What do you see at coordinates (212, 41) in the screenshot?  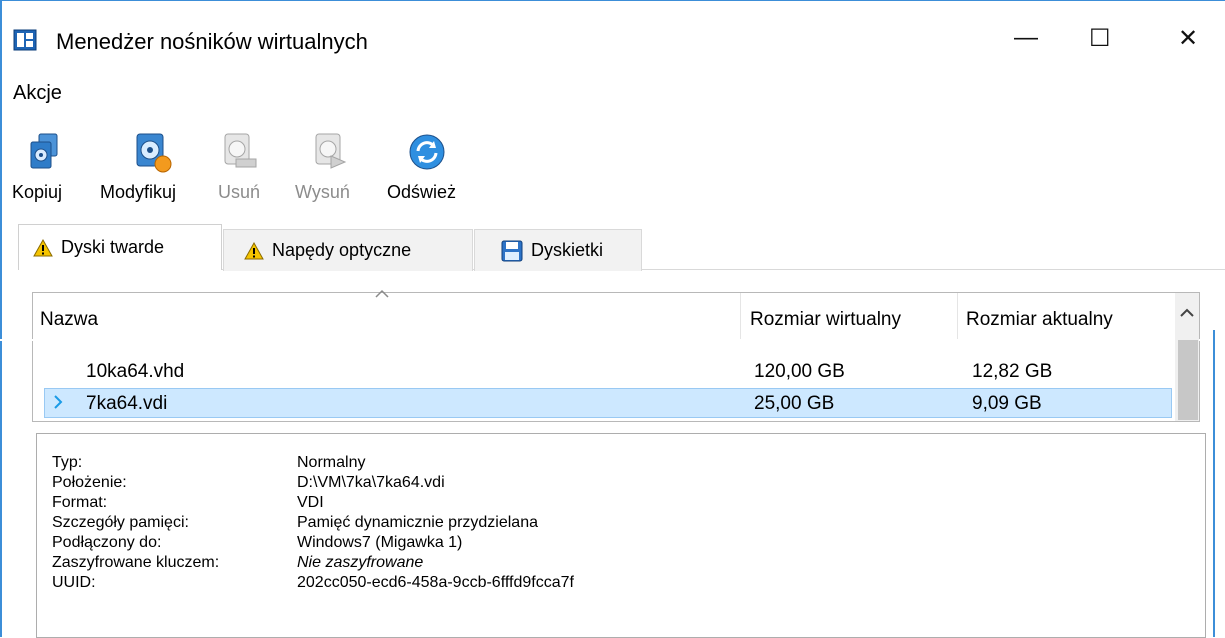 I see `window-title: Menedżer nośników wirtualnych` at bounding box center [212, 41].